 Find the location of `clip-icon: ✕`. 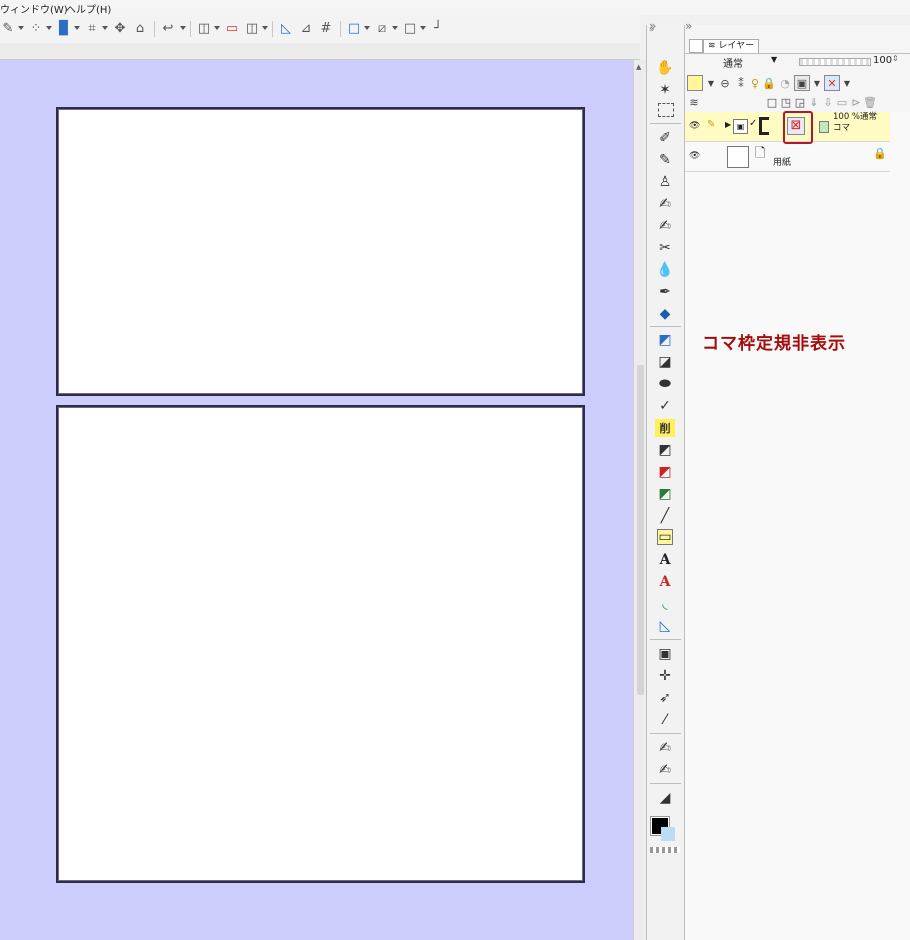

clip-icon: ✕ is located at coordinates (832, 83).